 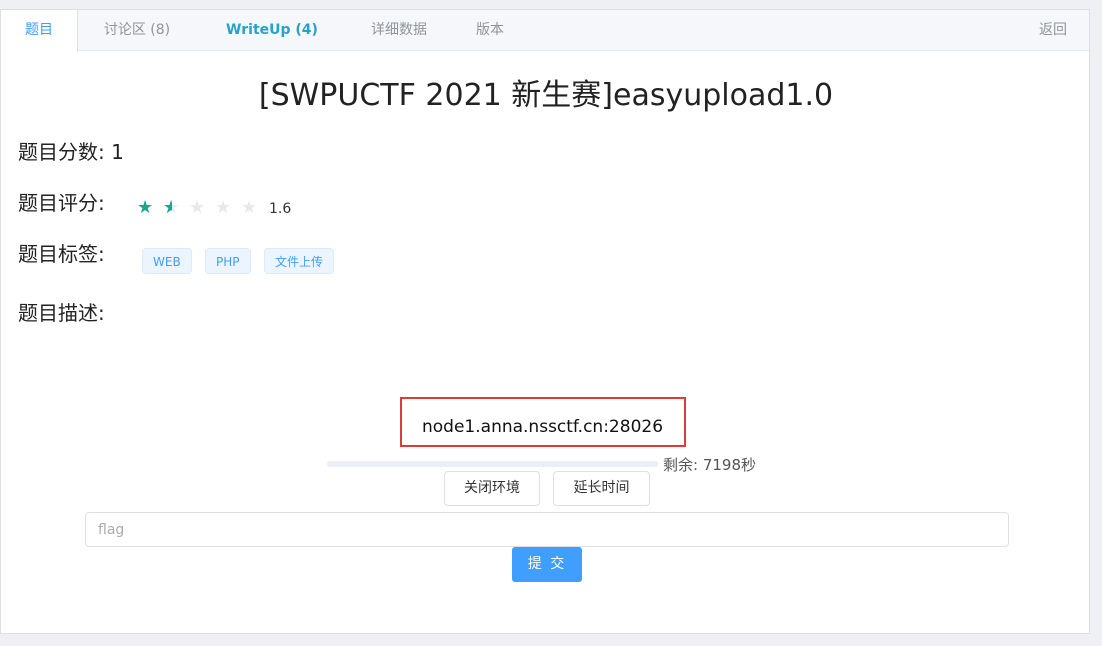 What do you see at coordinates (280, 209) in the screenshot?
I see `rating-value: 1.6` at bounding box center [280, 209].